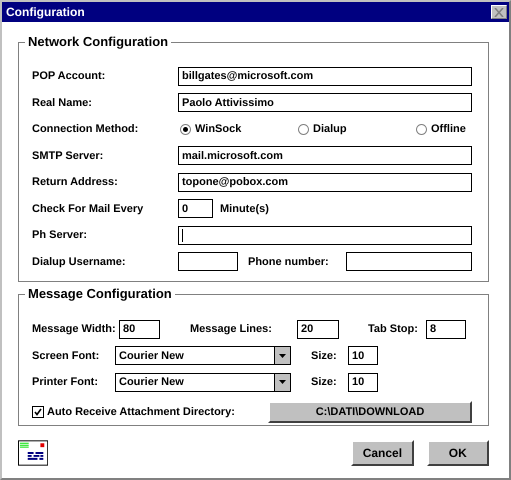  Describe the element at coordinates (66, 356) in the screenshot. I see `field-label: Screen Font:` at that location.